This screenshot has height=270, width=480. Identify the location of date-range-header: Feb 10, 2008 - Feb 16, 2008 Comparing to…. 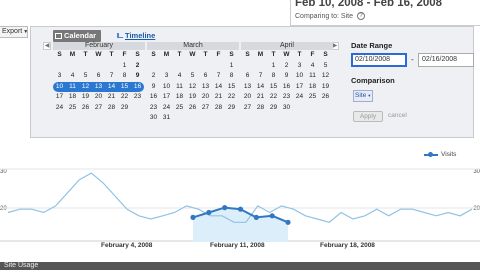
(385, 13).